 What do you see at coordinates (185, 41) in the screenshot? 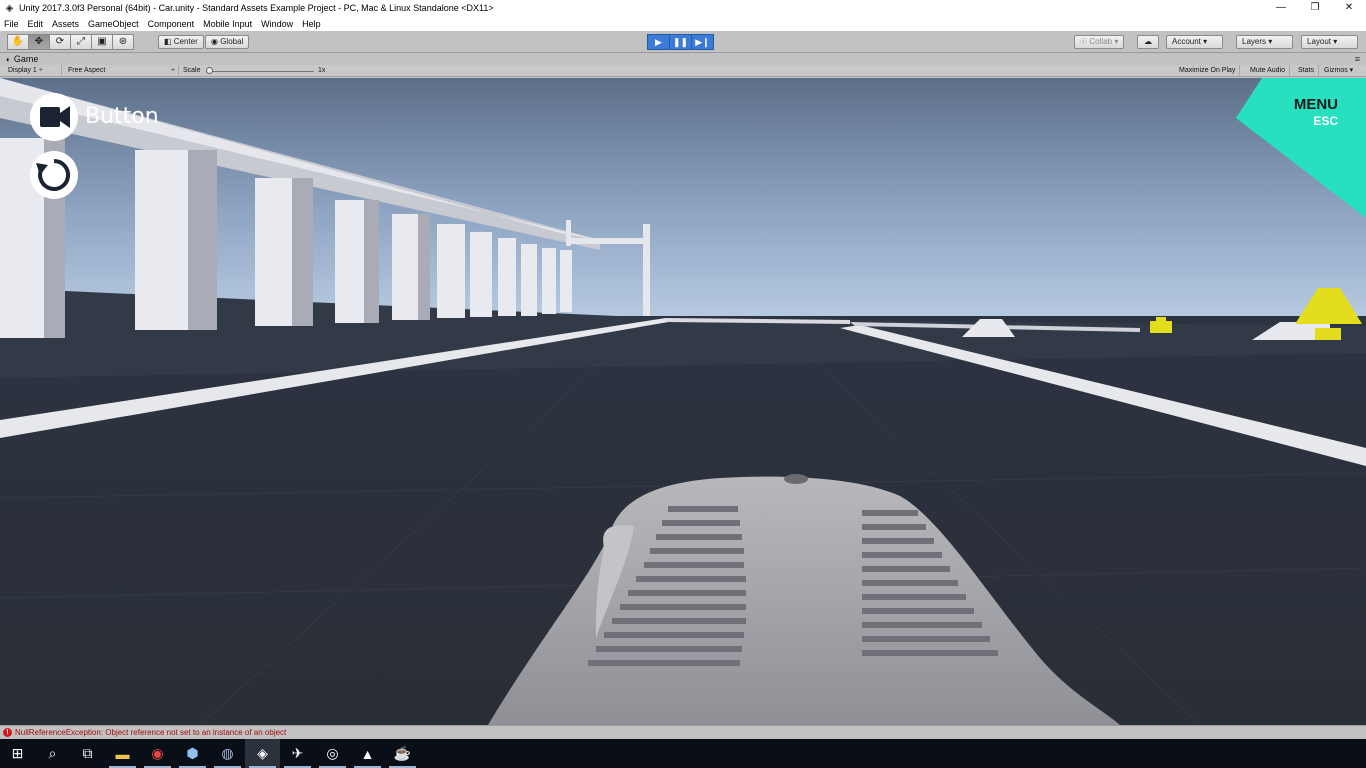
I see `pivot-label: Center` at bounding box center [185, 41].